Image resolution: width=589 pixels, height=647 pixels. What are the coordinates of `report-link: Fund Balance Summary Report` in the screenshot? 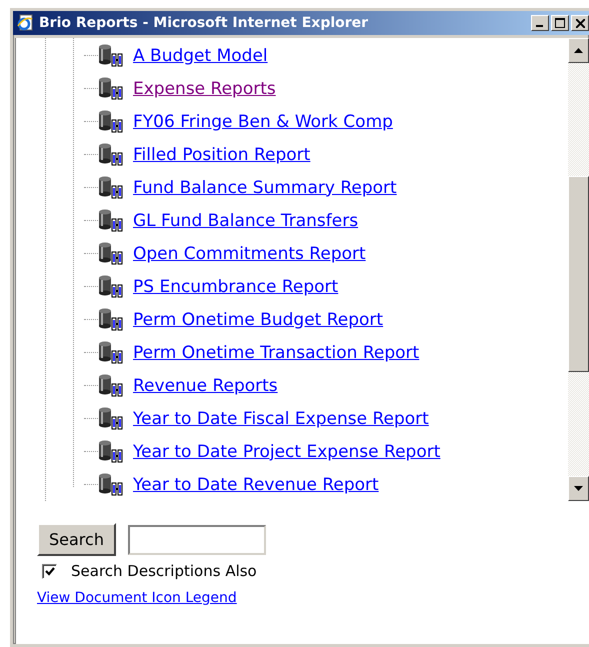 It's located at (265, 188).